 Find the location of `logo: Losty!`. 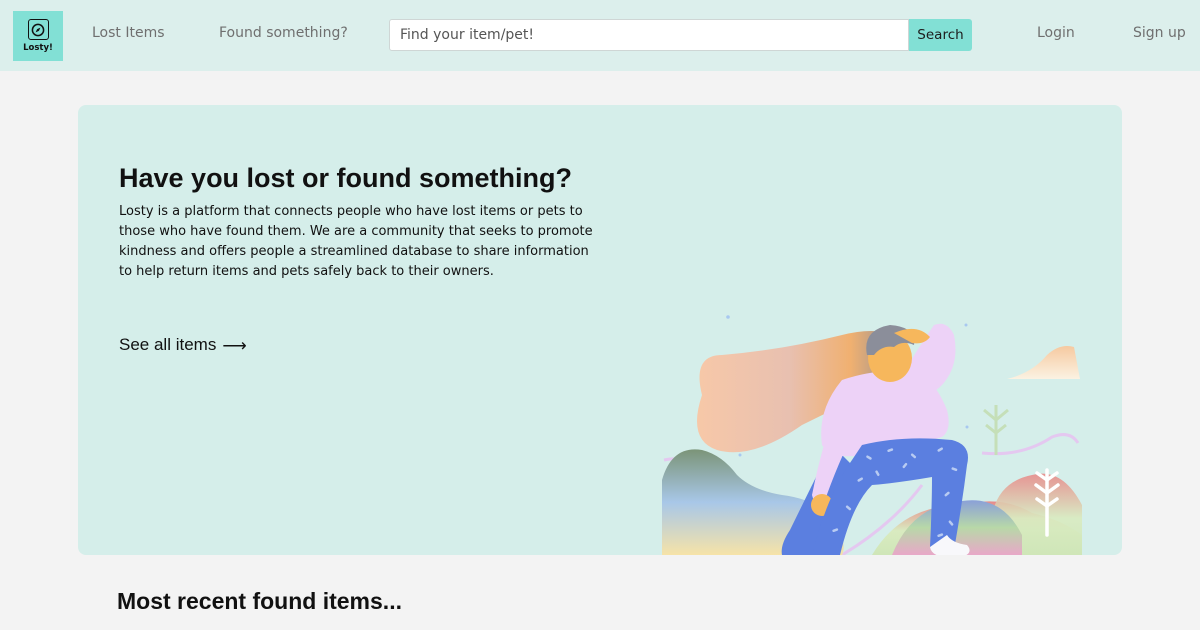

logo: Losty! is located at coordinates (38, 36).